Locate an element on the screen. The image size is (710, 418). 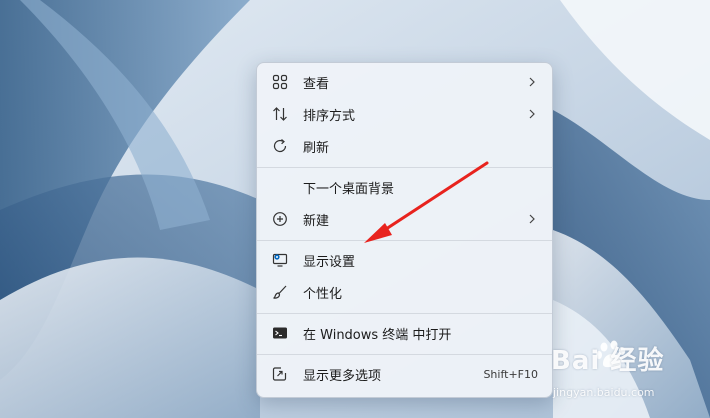
menu-item-label: 排序方式 is located at coordinates (329, 116).